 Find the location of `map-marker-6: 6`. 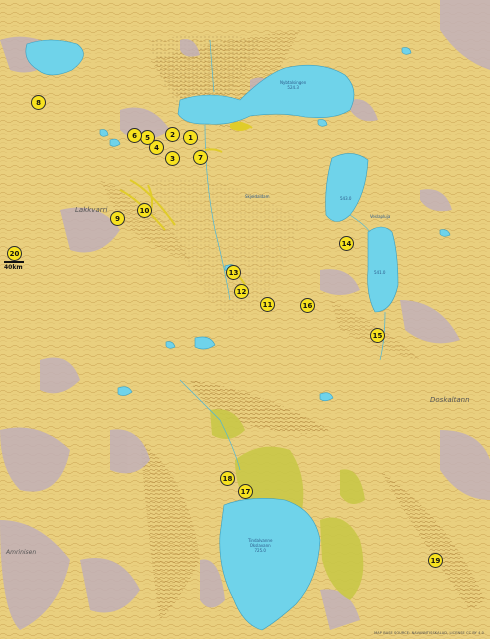

map-marker-6: 6 is located at coordinates (134, 135).